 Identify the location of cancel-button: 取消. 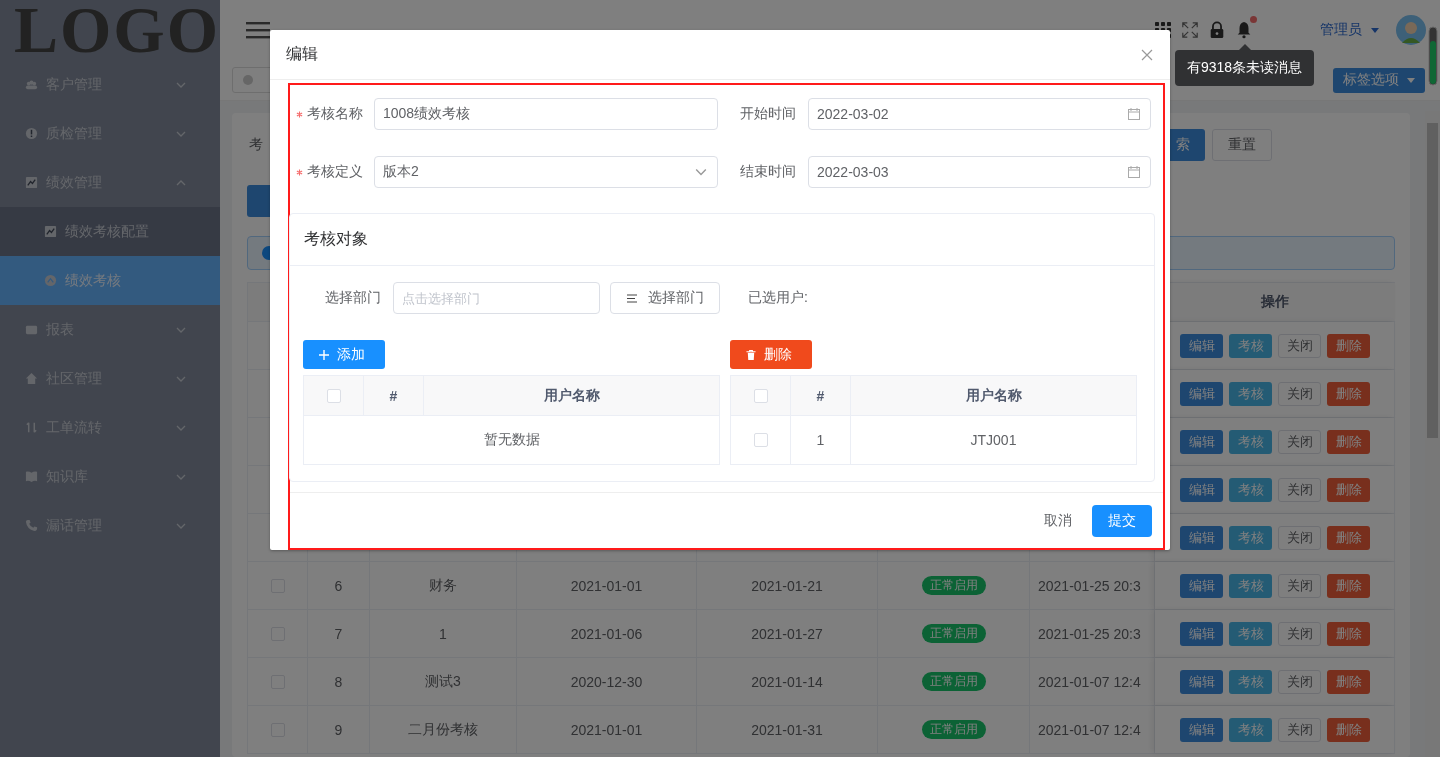
(1058, 520).